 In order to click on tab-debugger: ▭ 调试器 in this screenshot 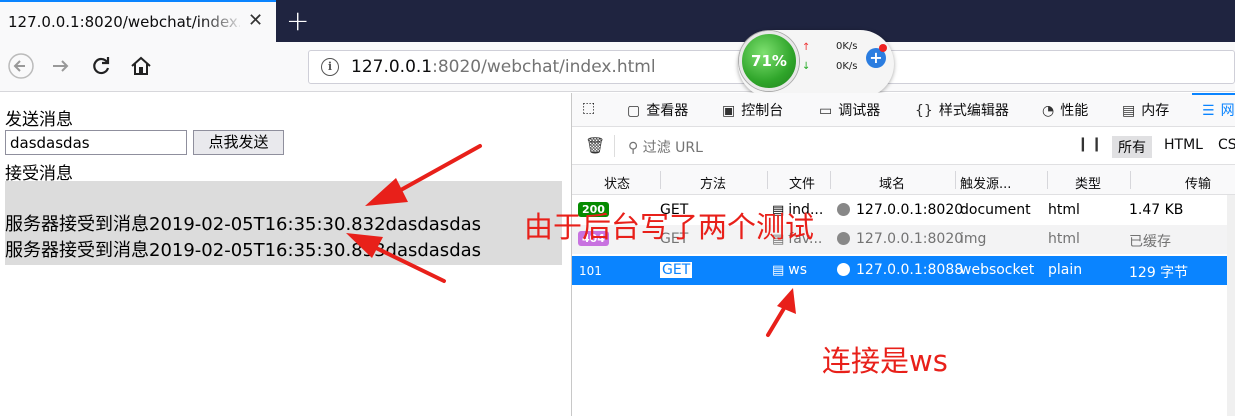, I will do `click(849, 110)`.